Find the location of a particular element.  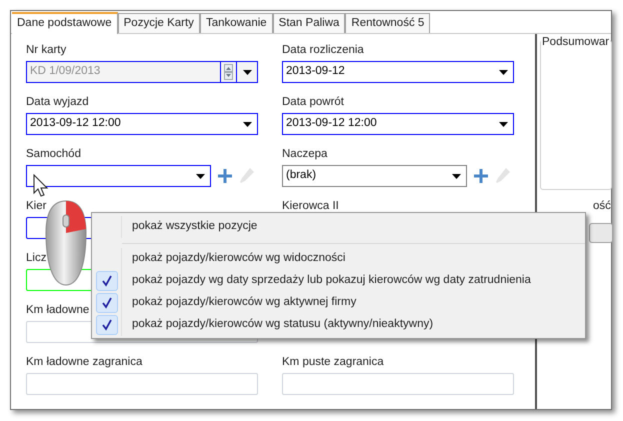

field-label: Km ładowne zagranica is located at coordinates (84, 362).